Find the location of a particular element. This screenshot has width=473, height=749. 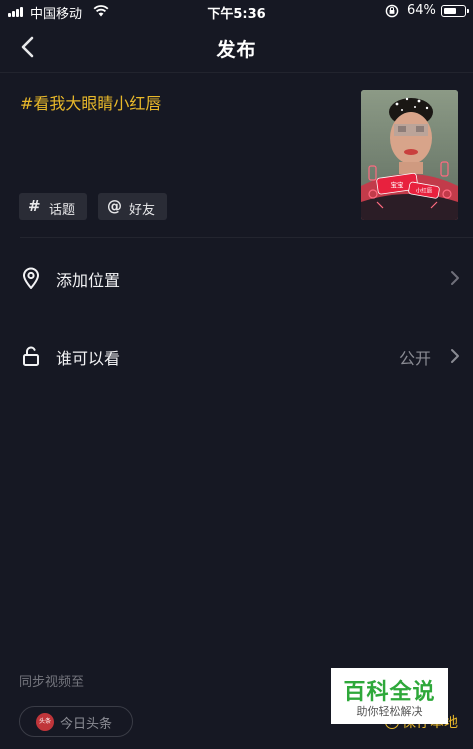

rotation-lock-icon is located at coordinates (392, 11).